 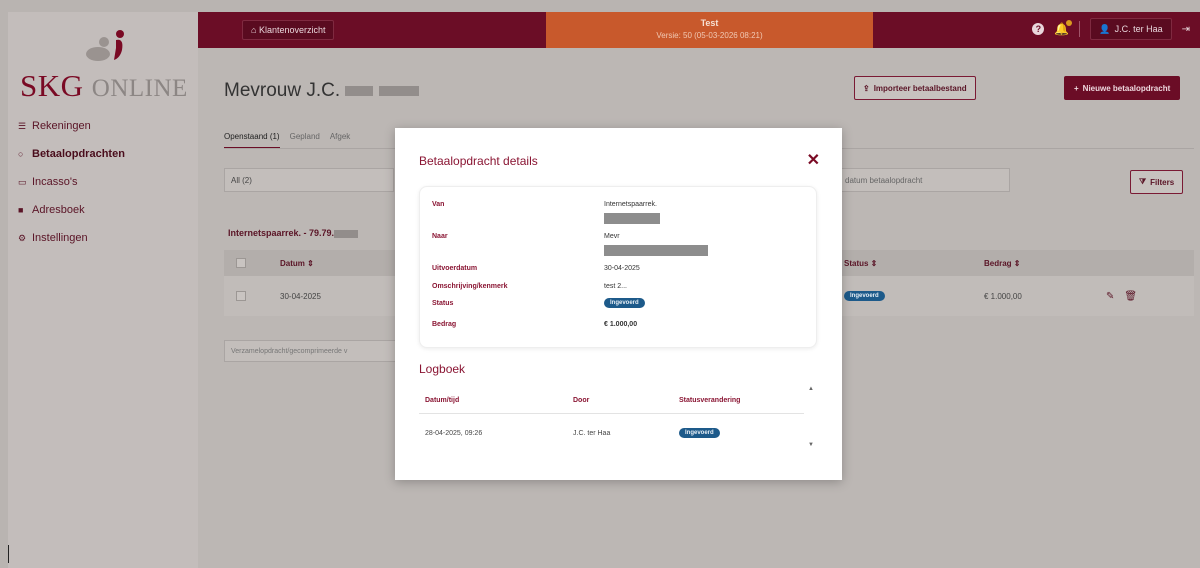 I want to click on row-select-cell, so click(x=241, y=296).